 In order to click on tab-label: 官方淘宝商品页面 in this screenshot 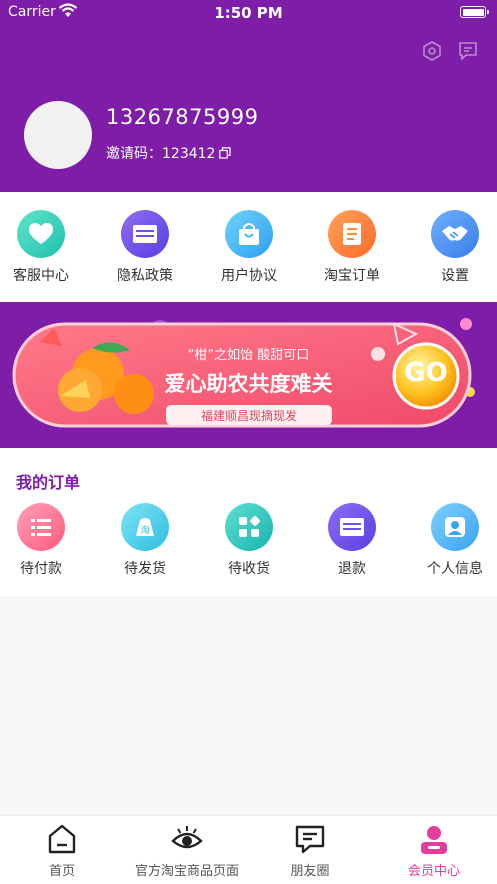, I will do `click(186, 871)`.